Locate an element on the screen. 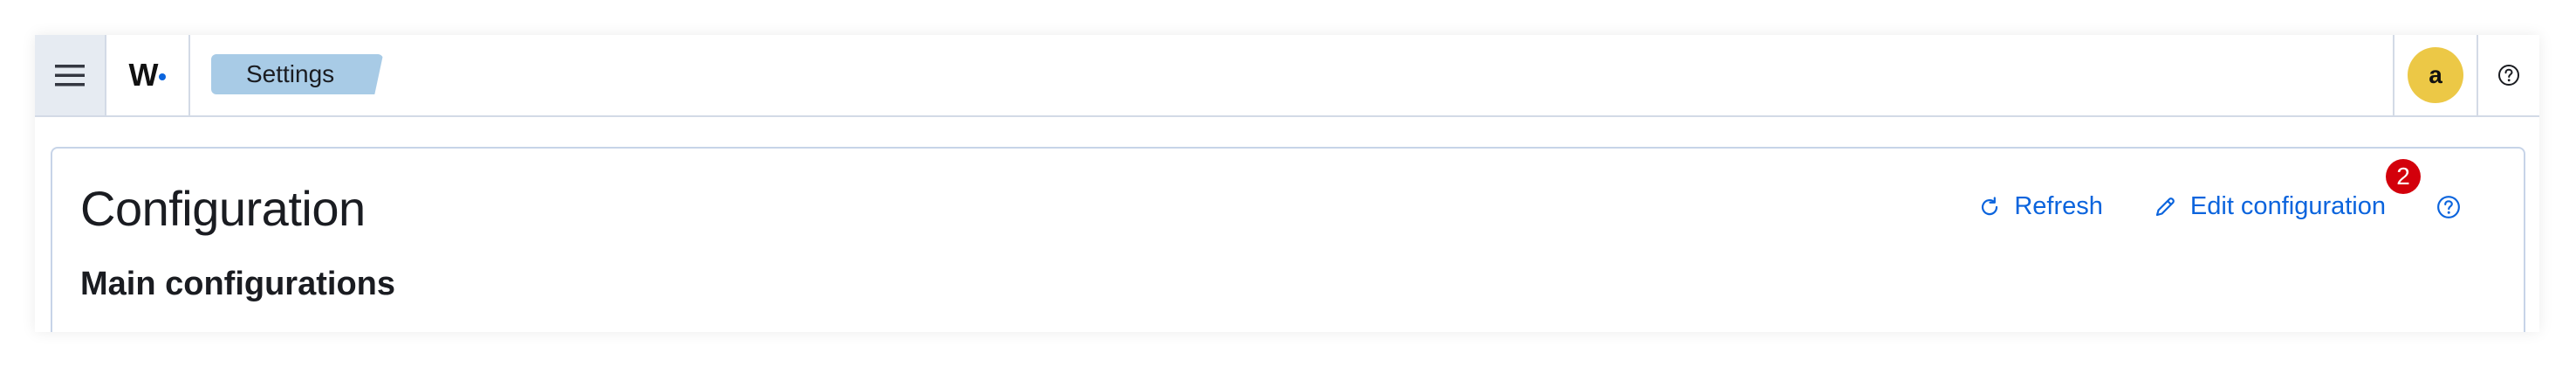 The height and width of the screenshot is (367, 2576). logo-dot is located at coordinates (163, 76).